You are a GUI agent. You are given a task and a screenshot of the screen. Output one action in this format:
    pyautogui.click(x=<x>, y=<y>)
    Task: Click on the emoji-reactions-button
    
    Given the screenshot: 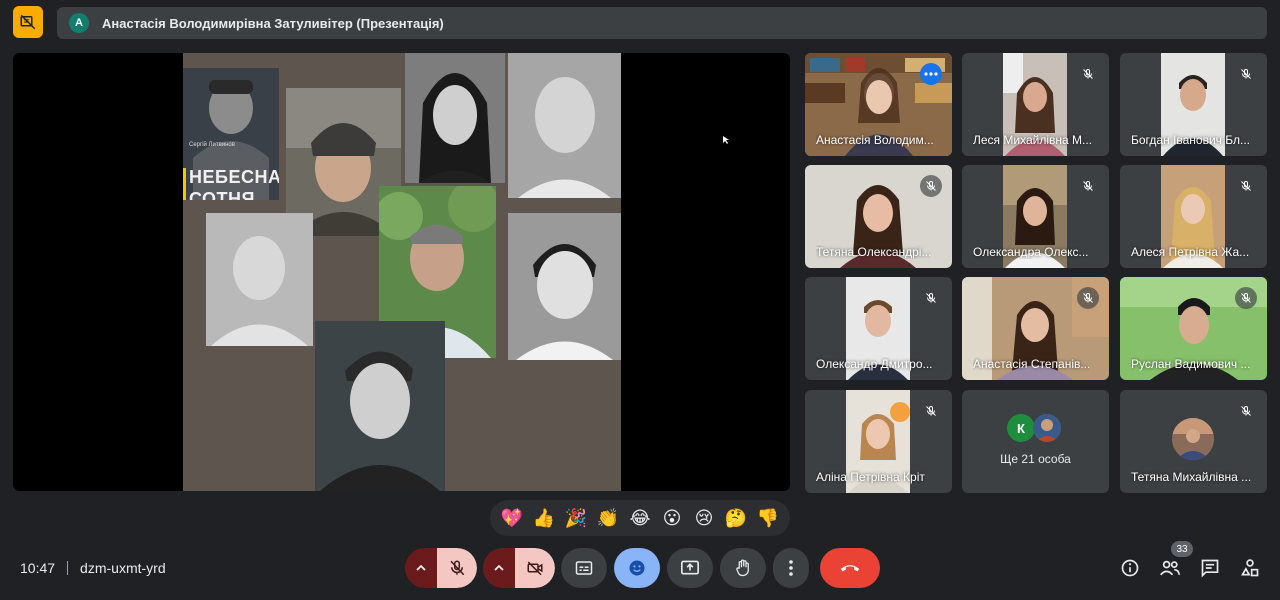 What is the action you would take?
    pyautogui.click(x=637, y=568)
    